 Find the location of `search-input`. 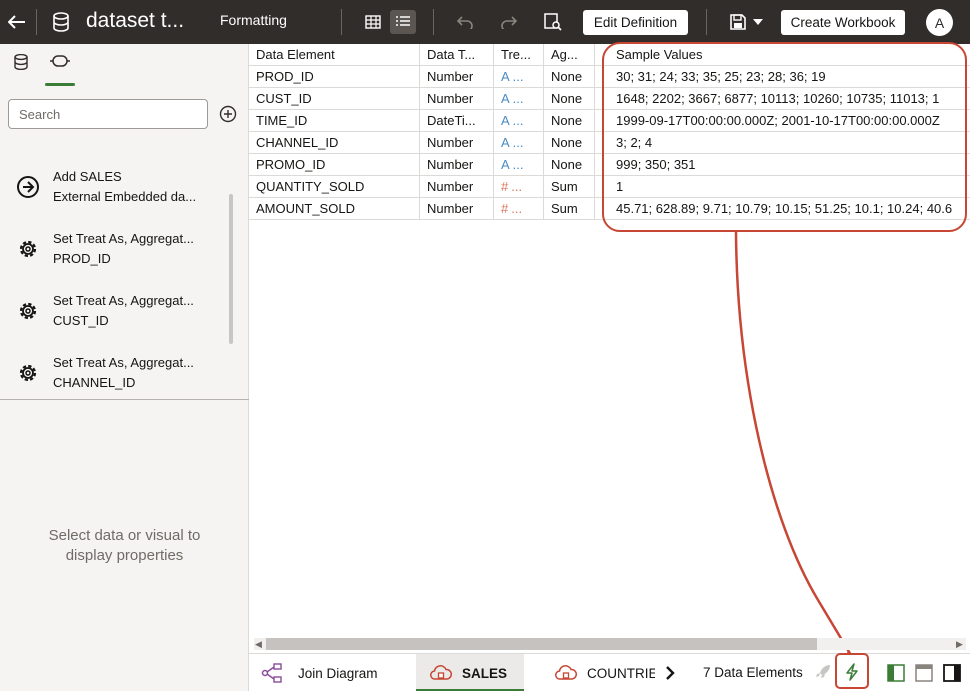

search-input is located at coordinates (108, 114).